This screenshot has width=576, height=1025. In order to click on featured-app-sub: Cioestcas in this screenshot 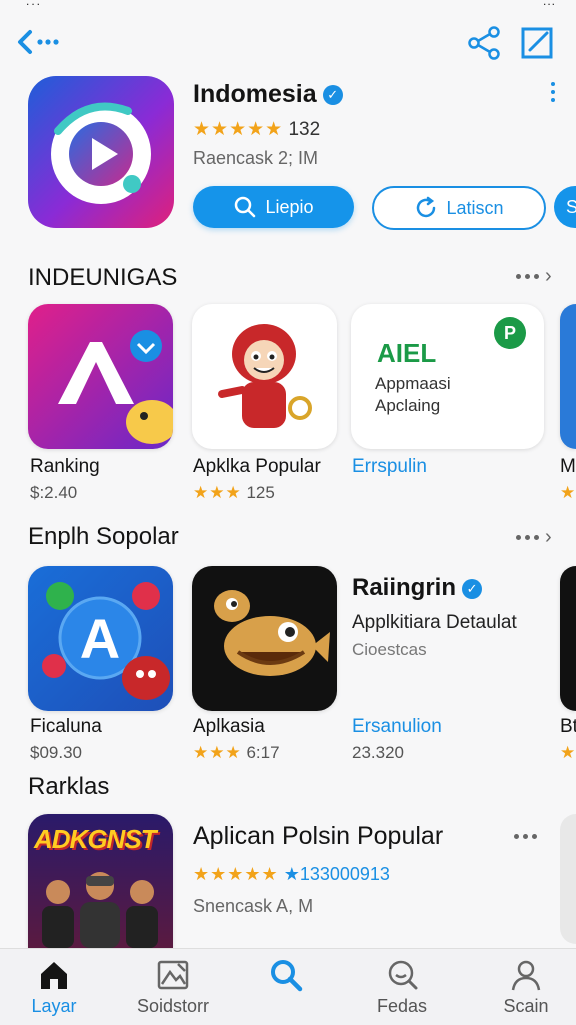, I will do `click(389, 649)`.